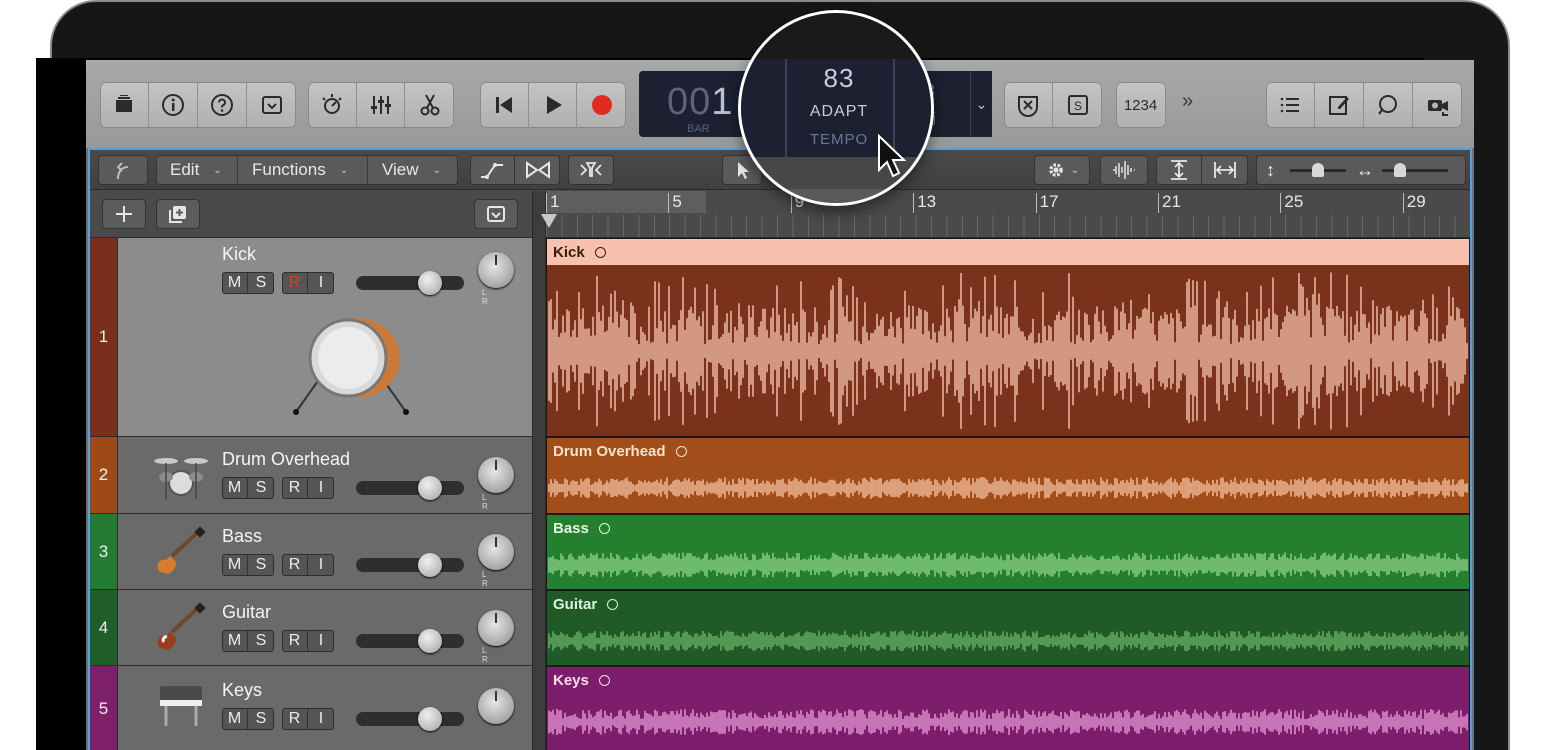 The height and width of the screenshot is (750, 1560). What do you see at coordinates (123, 170) in the screenshot?
I see `back-button` at bounding box center [123, 170].